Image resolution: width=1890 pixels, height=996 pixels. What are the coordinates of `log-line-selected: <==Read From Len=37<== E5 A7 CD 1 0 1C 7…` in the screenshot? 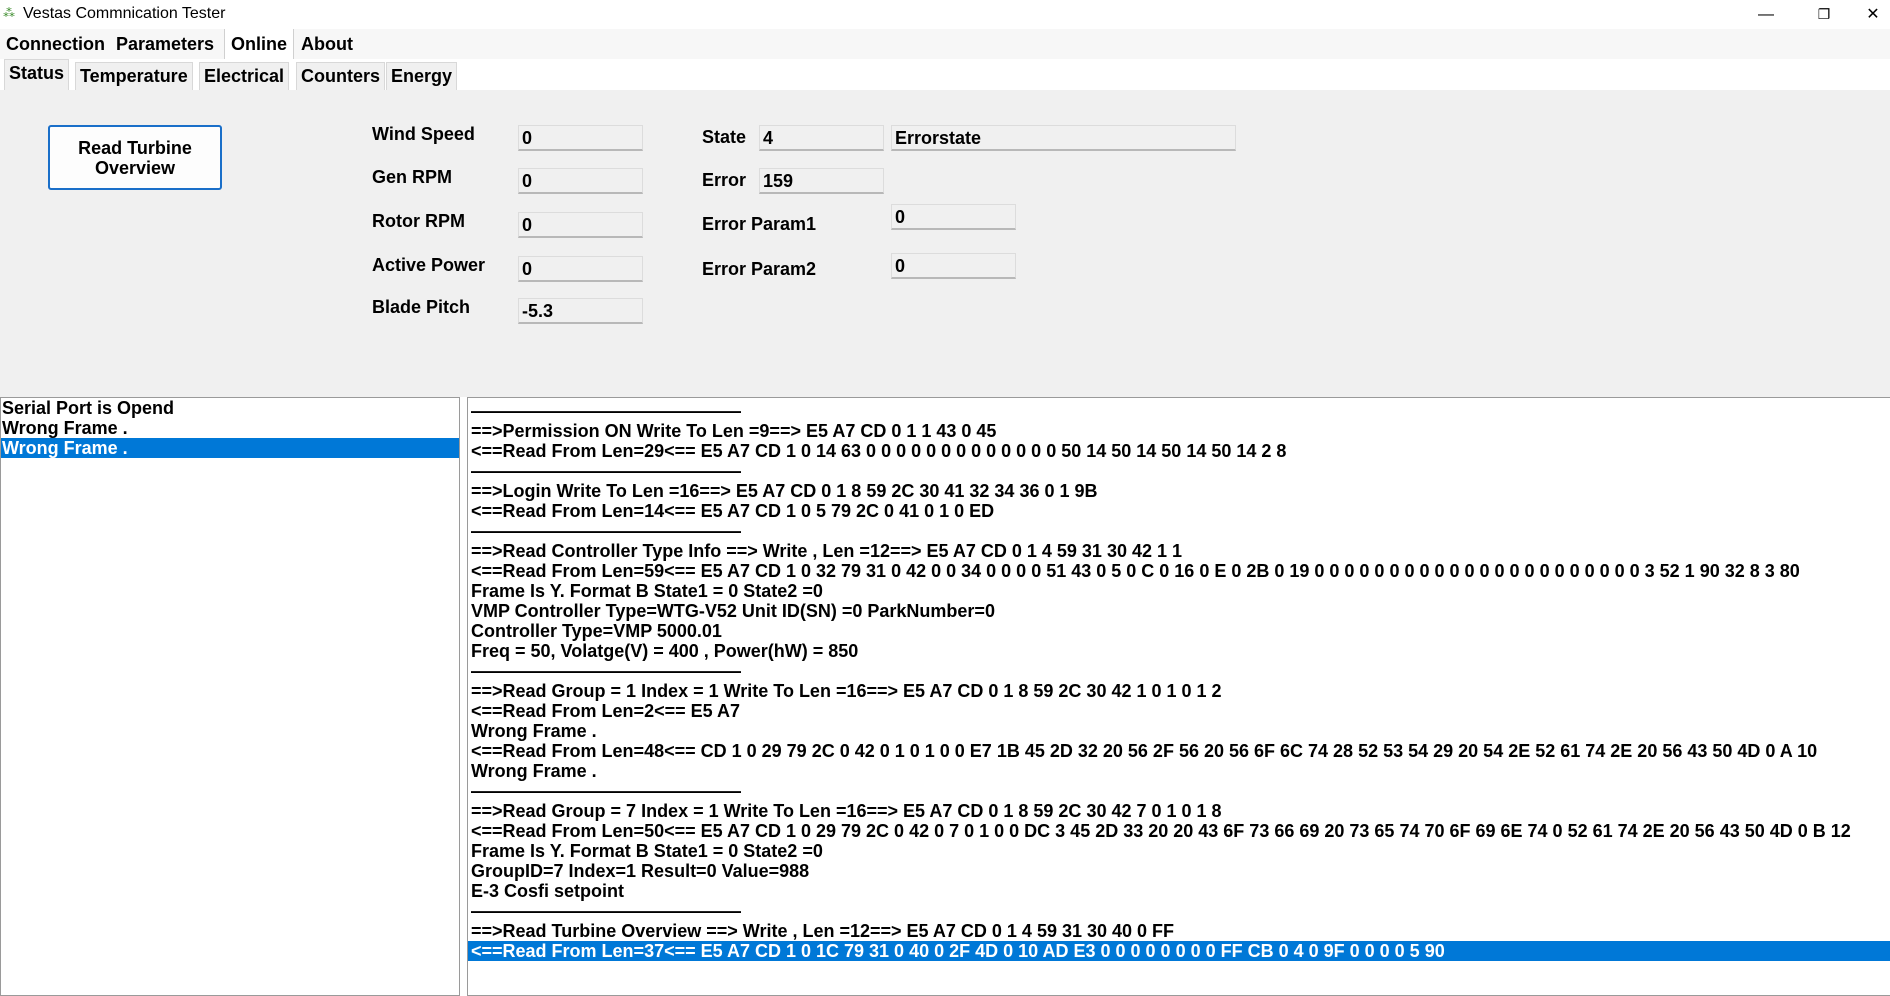 It's located at (1179, 951).